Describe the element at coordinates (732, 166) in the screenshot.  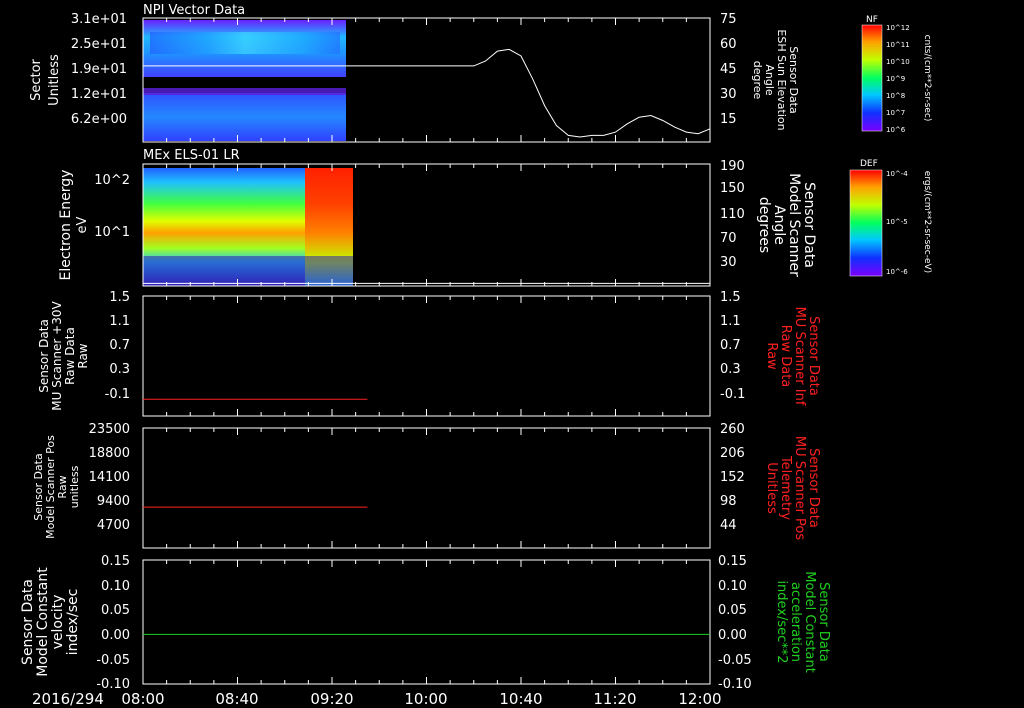
I see `rtick-els-0: 190` at that location.